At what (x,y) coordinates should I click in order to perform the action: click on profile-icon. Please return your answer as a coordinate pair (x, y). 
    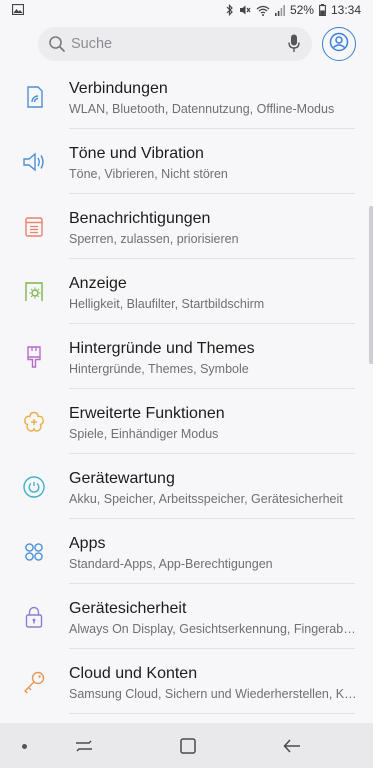
    Looking at the image, I should click on (339, 44).